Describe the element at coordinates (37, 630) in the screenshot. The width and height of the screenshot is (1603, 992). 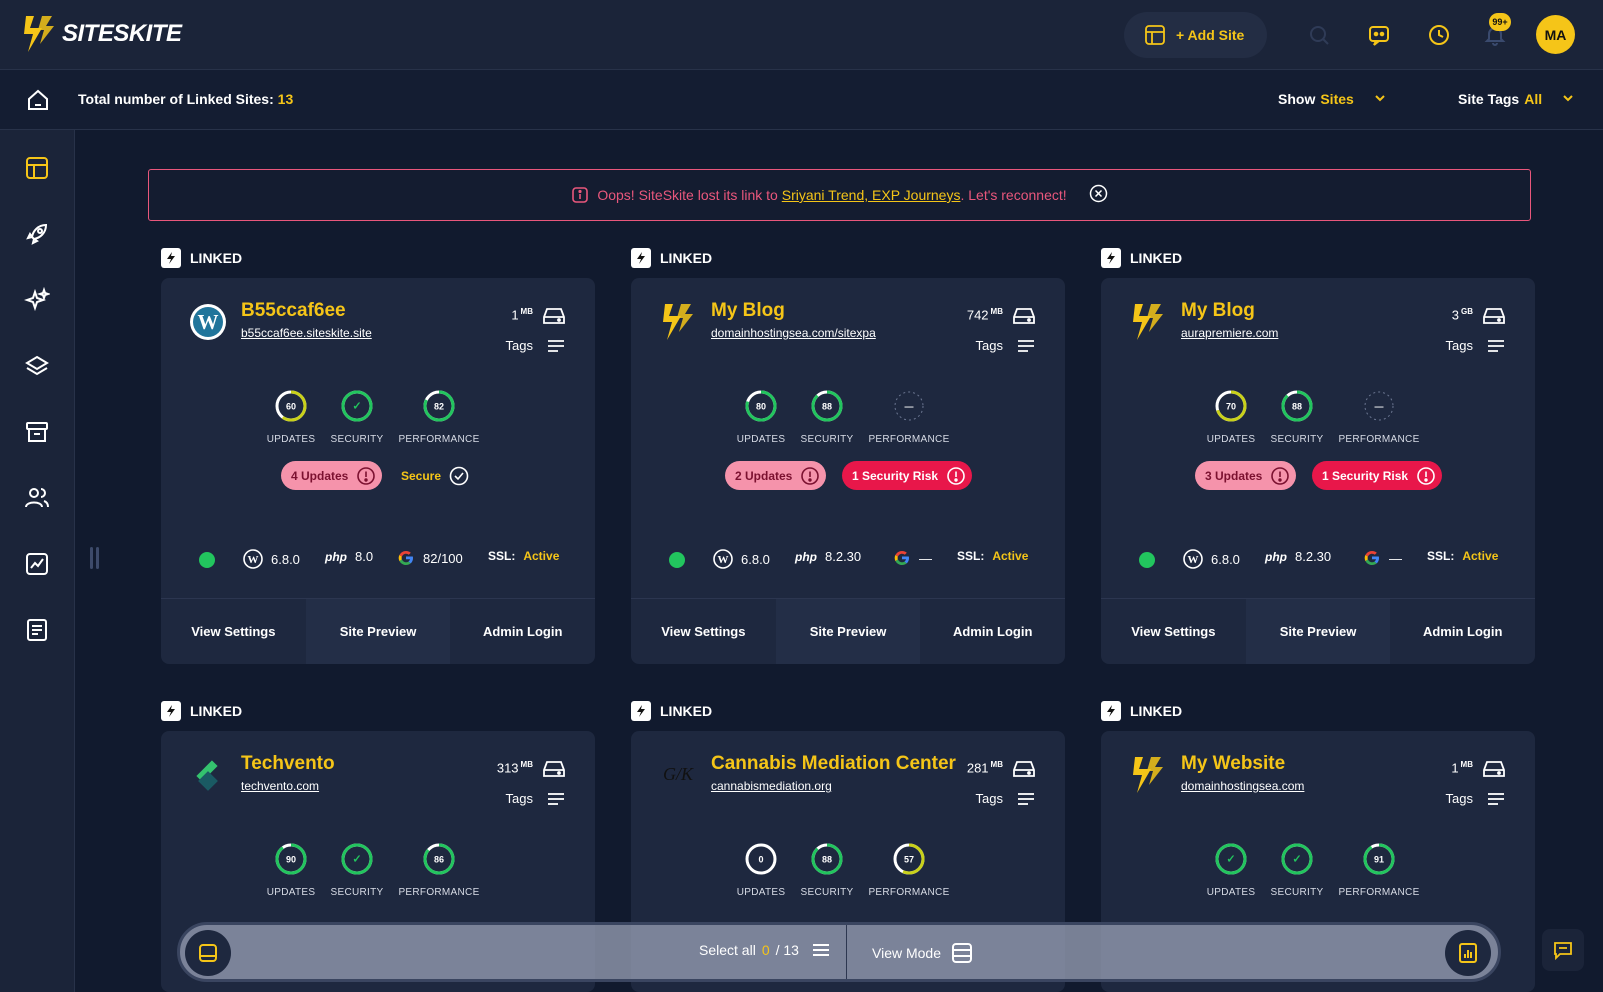
I see `sidebar-item-logs` at that location.